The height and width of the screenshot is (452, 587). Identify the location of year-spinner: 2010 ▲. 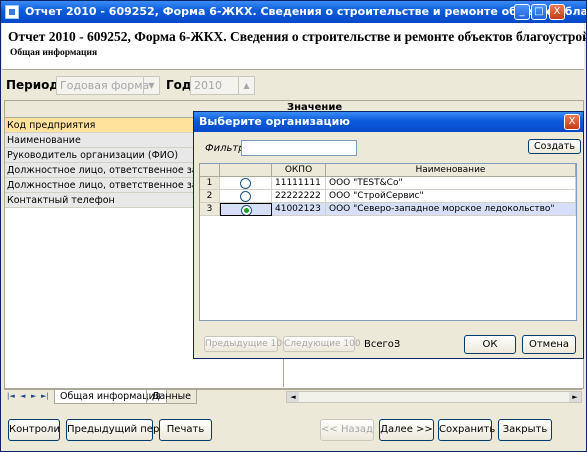
(222, 85).